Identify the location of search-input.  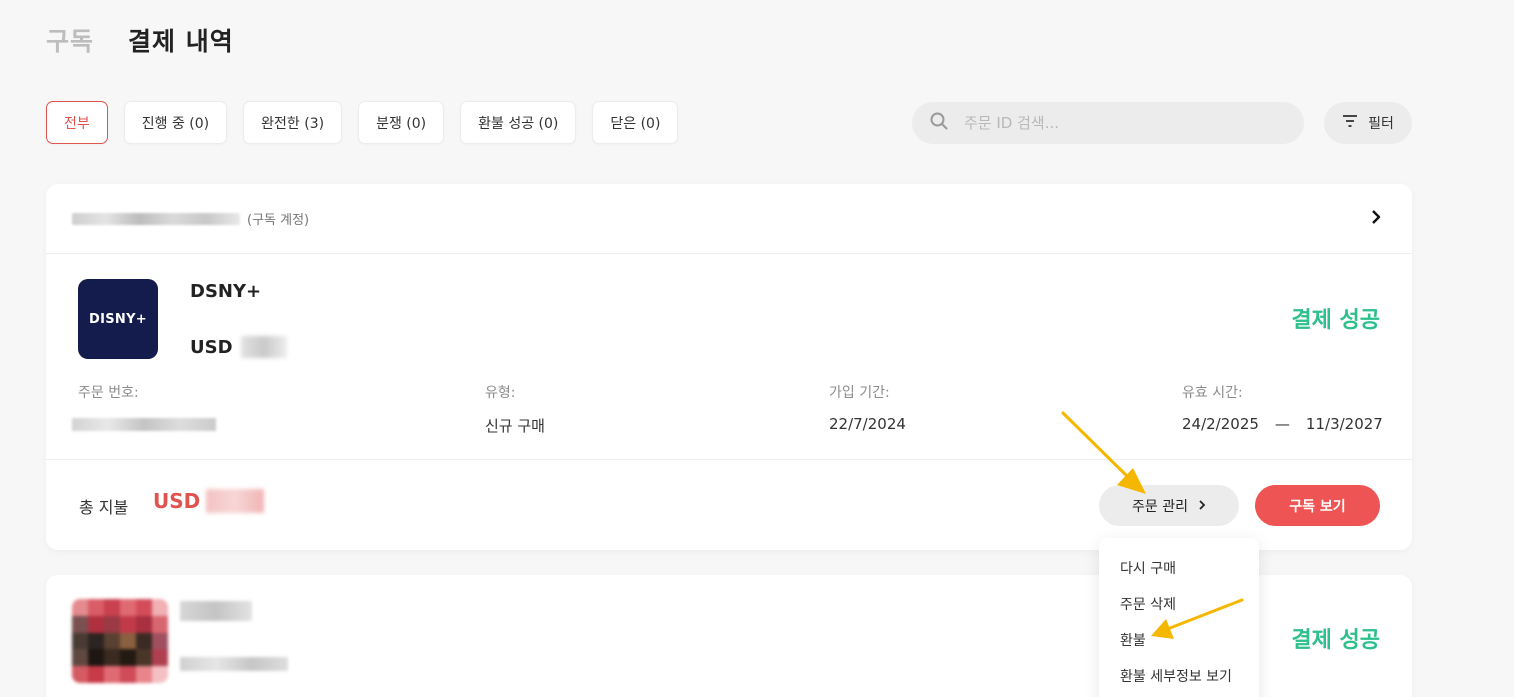
(1124, 123).